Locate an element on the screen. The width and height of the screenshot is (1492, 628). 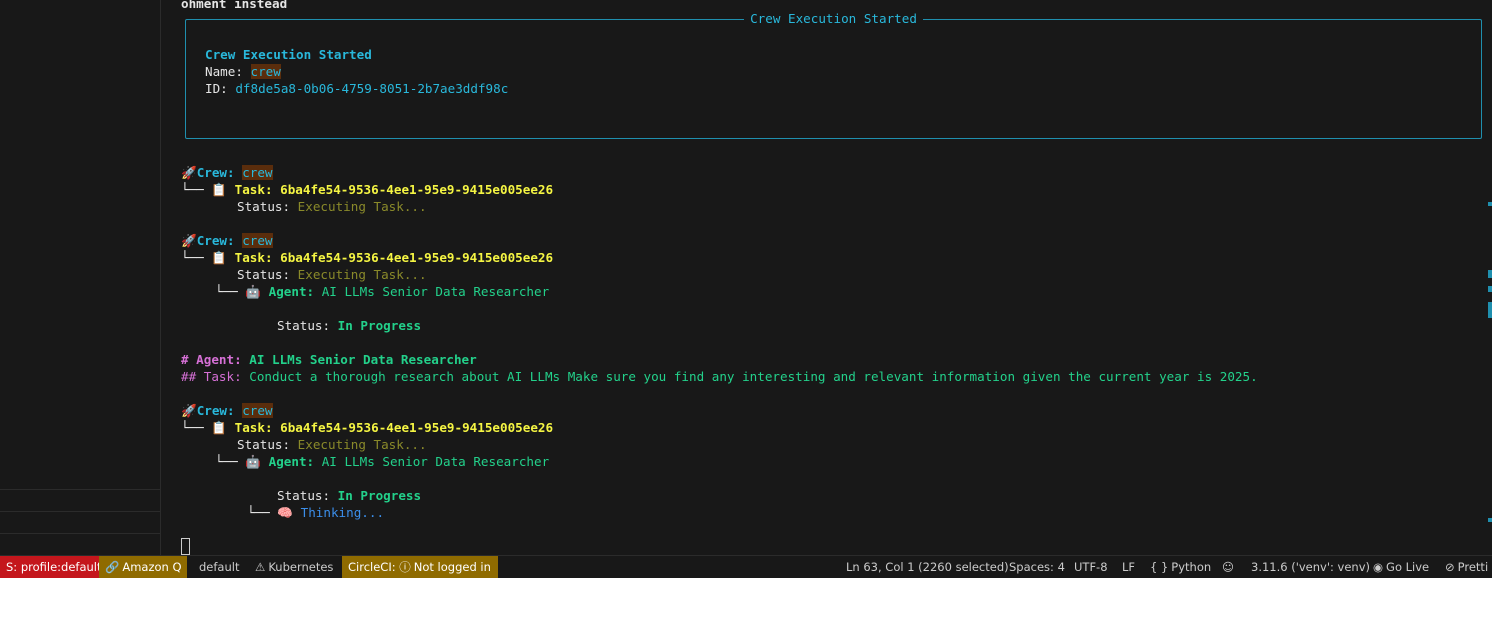
brain-icon: 🧠 is located at coordinates (285, 512).